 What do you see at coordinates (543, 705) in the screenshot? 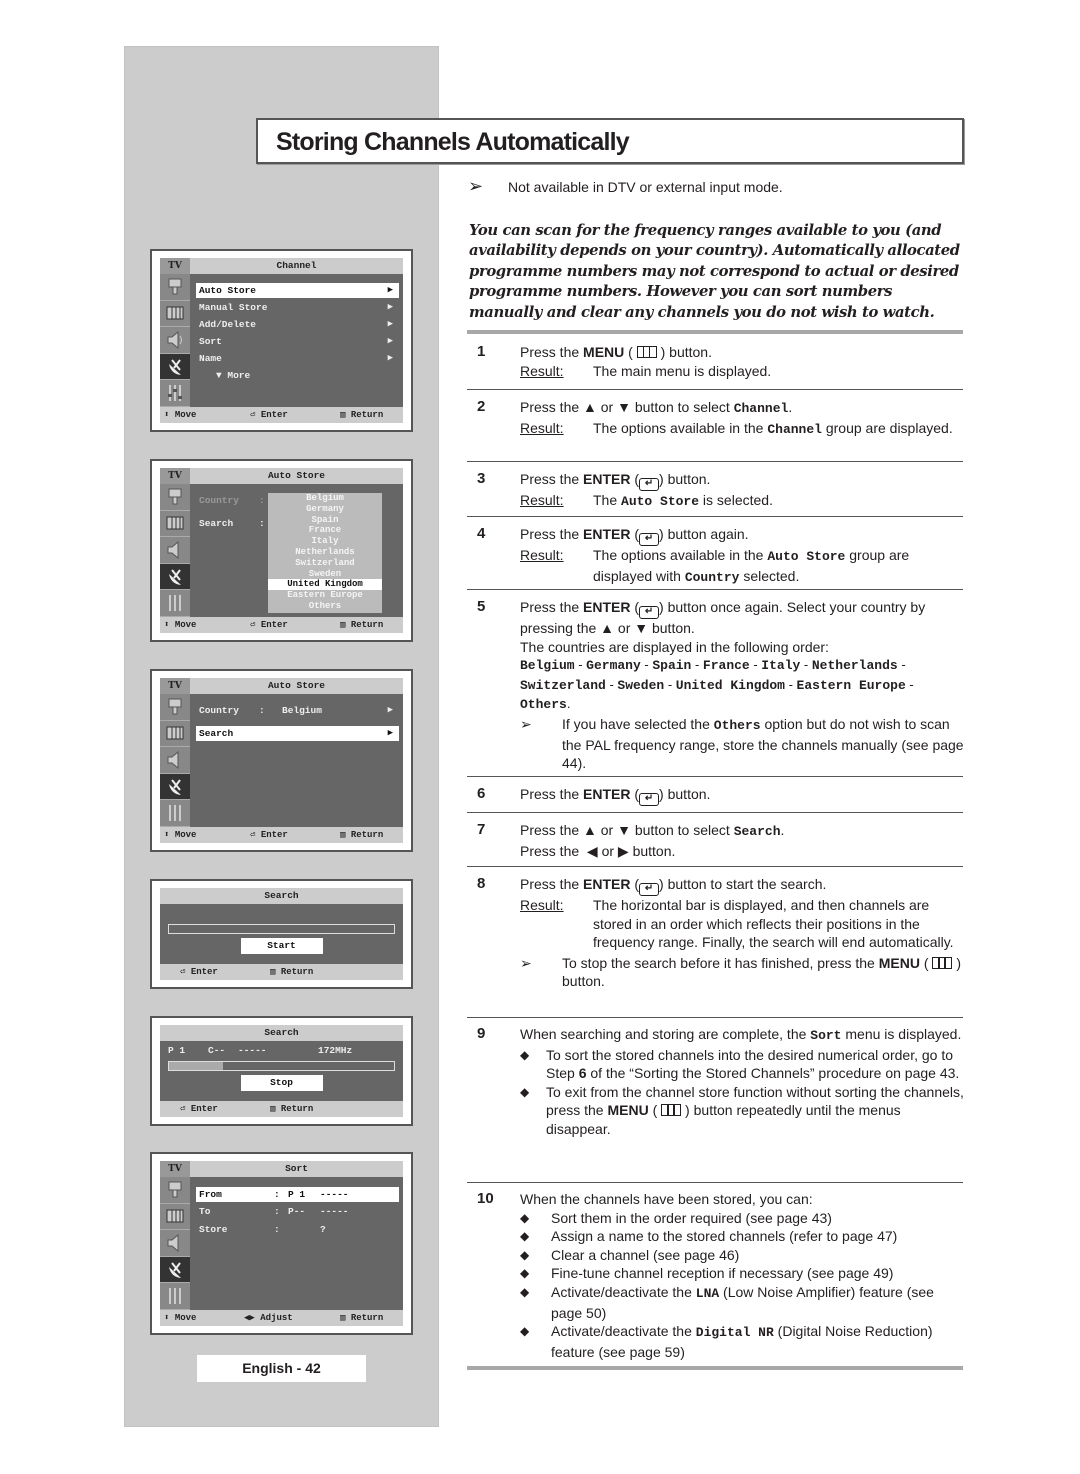
I see `country-name: Others` at bounding box center [543, 705].